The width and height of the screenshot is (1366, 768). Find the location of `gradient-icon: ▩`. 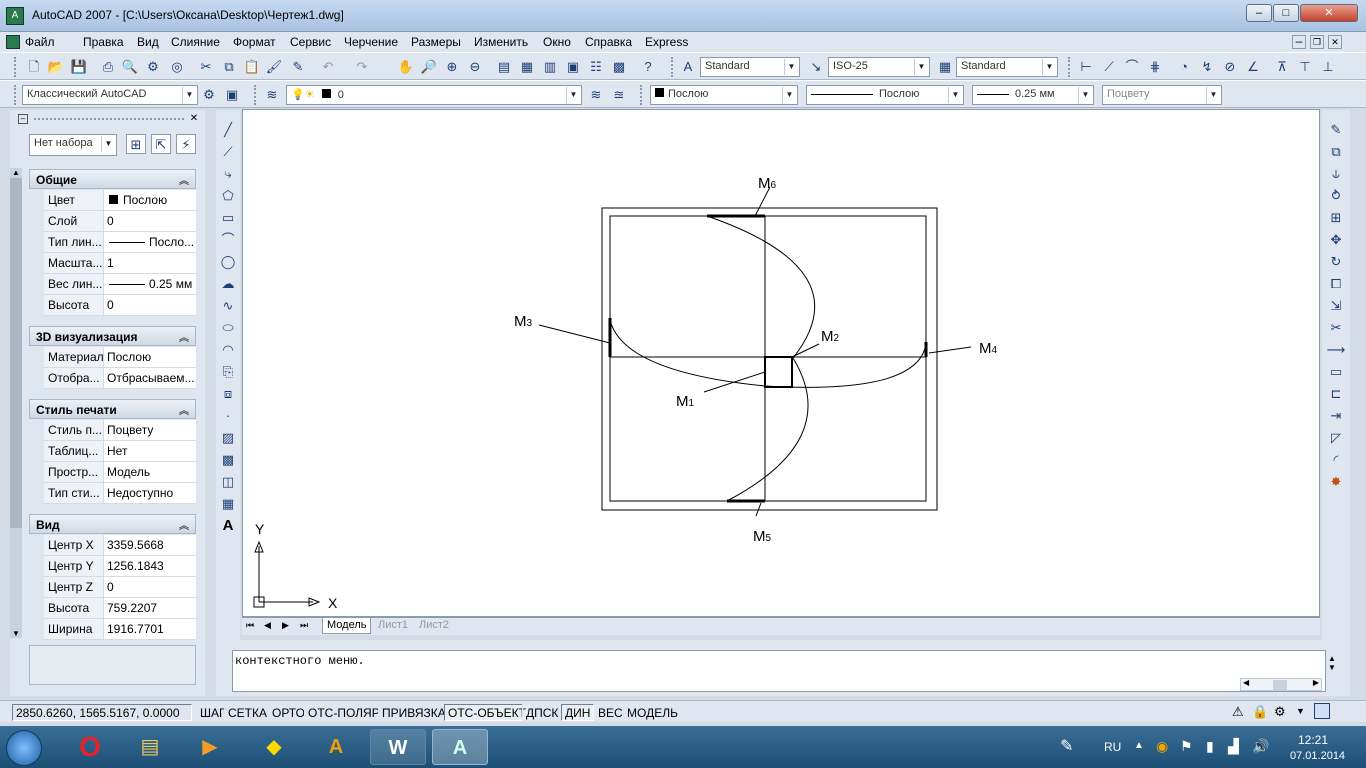

gradient-icon: ▩ is located at coordinates (228, 460).